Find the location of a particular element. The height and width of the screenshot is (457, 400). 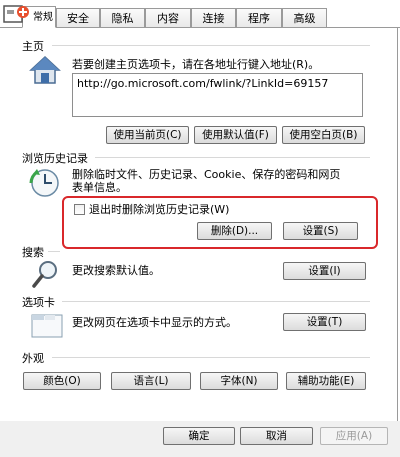

home-icon is located at coordinates (45, 70).